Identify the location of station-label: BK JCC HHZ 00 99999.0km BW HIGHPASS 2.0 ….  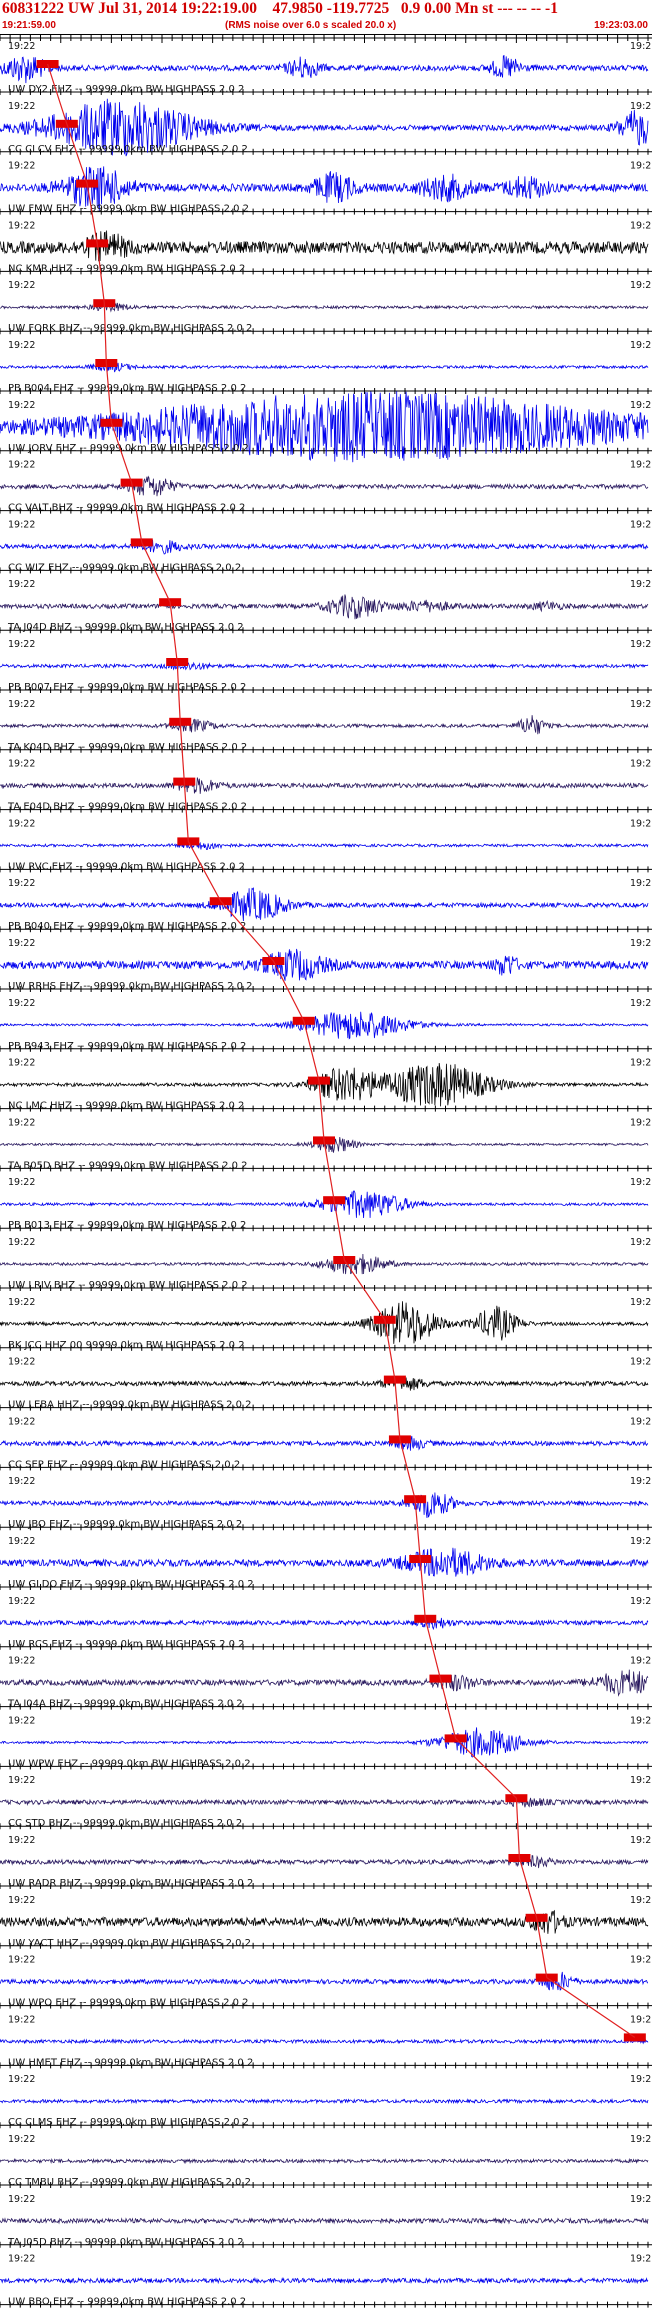
(126, 1345).